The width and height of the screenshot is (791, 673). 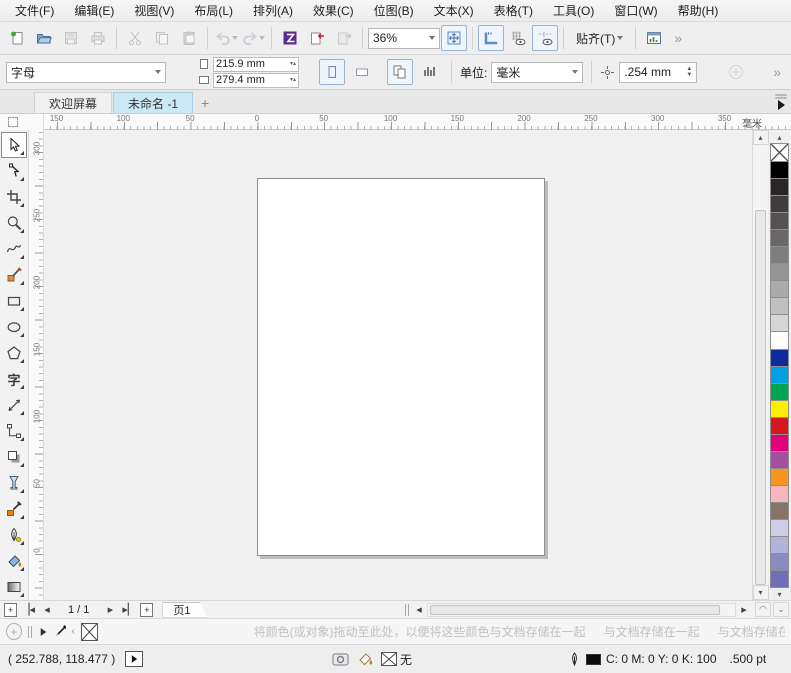 I want to click on fill-tool, so click(x=14, y=561).